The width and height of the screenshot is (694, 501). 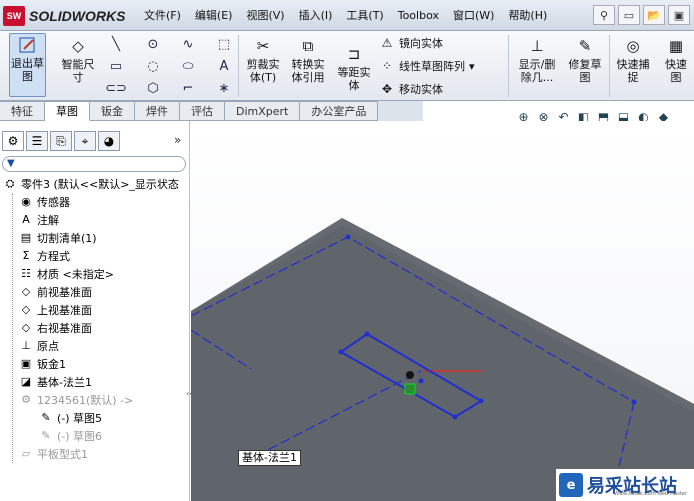 I want to click on menu-toolbox: Toolbox, so click(x=418, y=16).